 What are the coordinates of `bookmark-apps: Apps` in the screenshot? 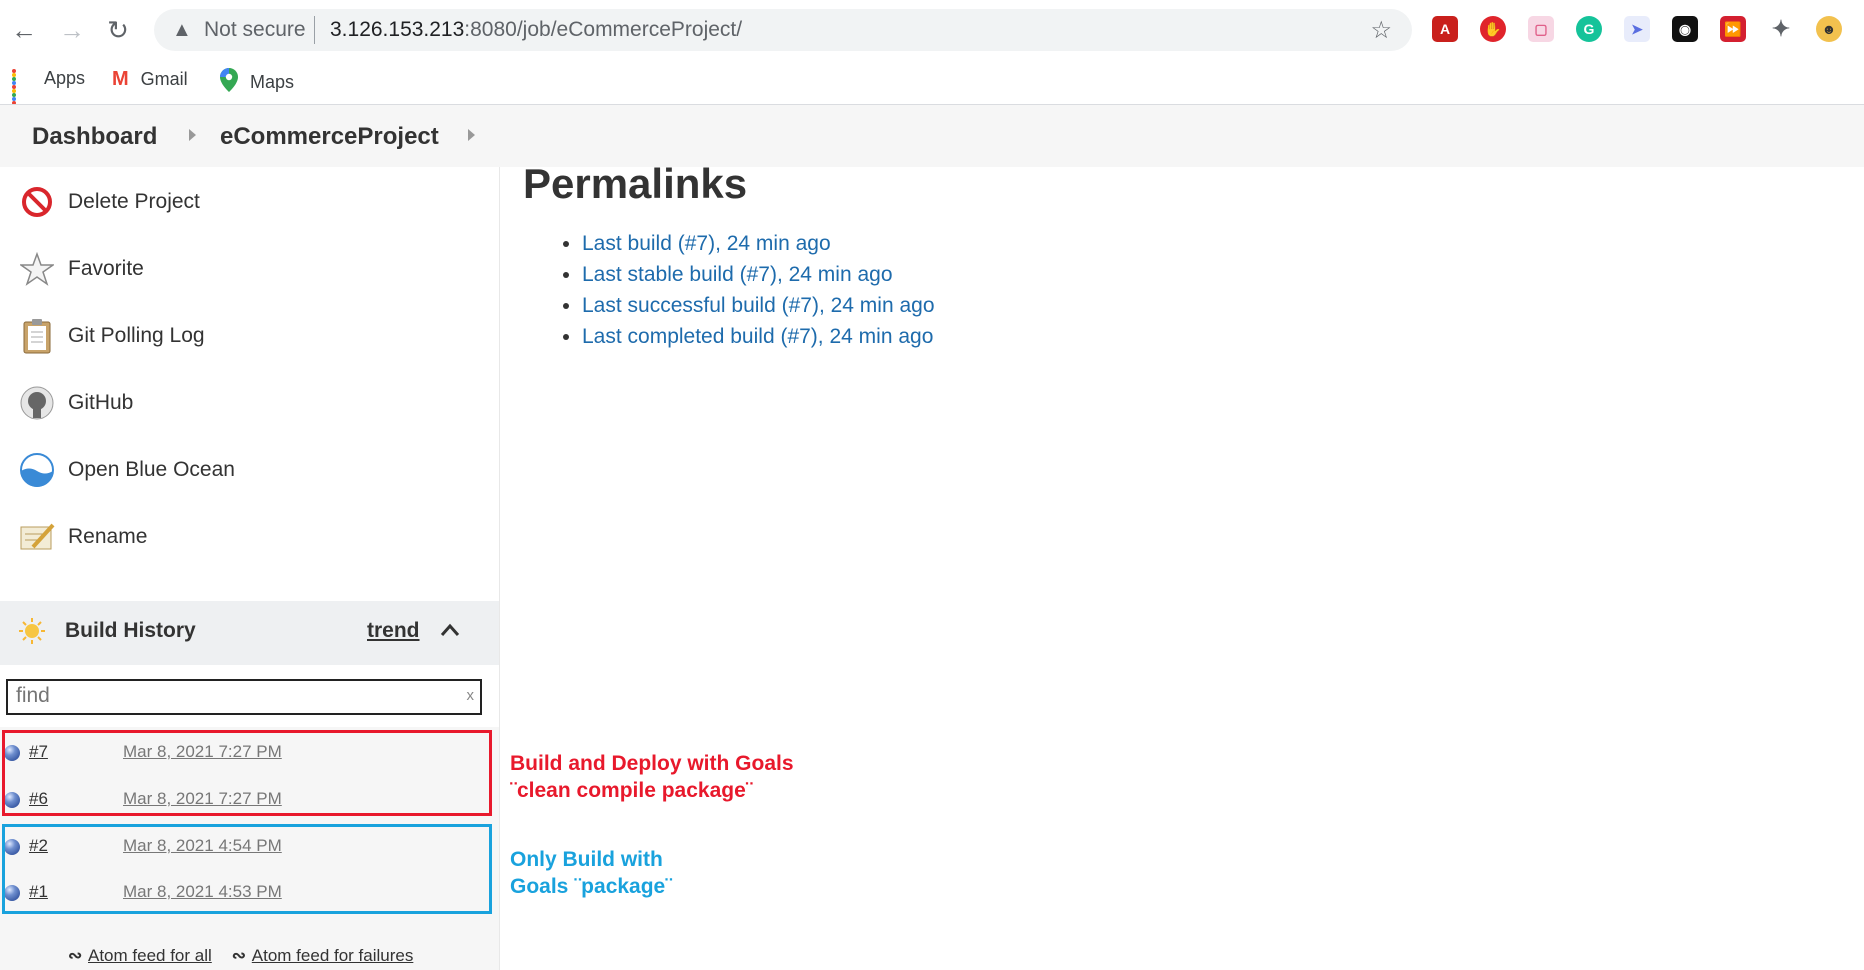 It's located at (49, 86).